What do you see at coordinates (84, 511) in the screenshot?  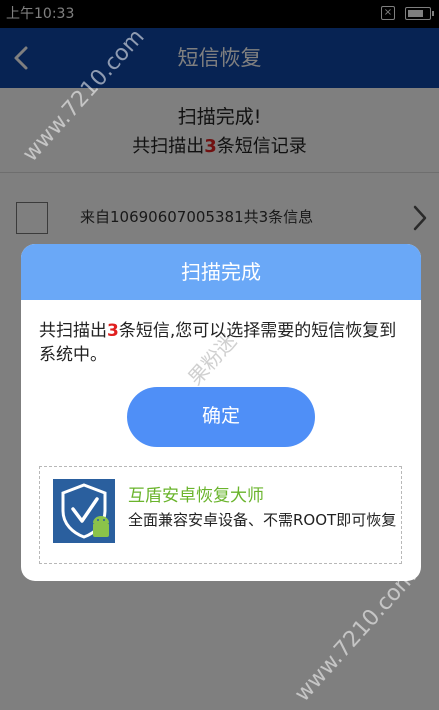 I see `shield-android-logo-icon` at bounding box center [84, 511].